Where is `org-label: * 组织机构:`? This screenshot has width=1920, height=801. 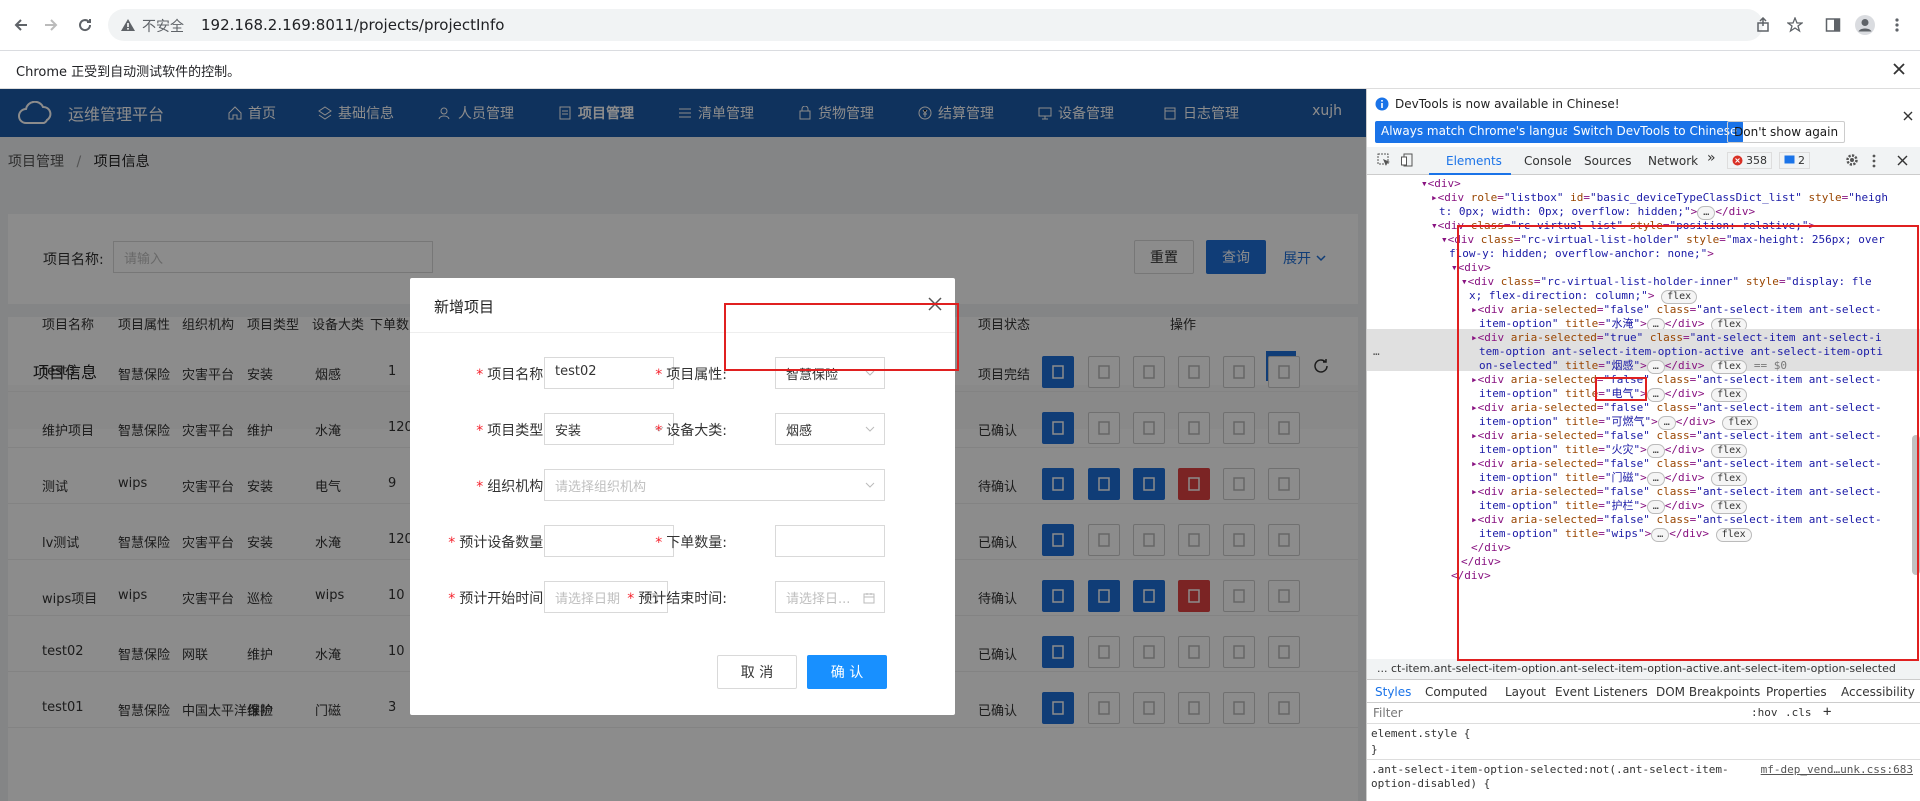 org-label: * 组织机构: is located at coordinates (512, 487).